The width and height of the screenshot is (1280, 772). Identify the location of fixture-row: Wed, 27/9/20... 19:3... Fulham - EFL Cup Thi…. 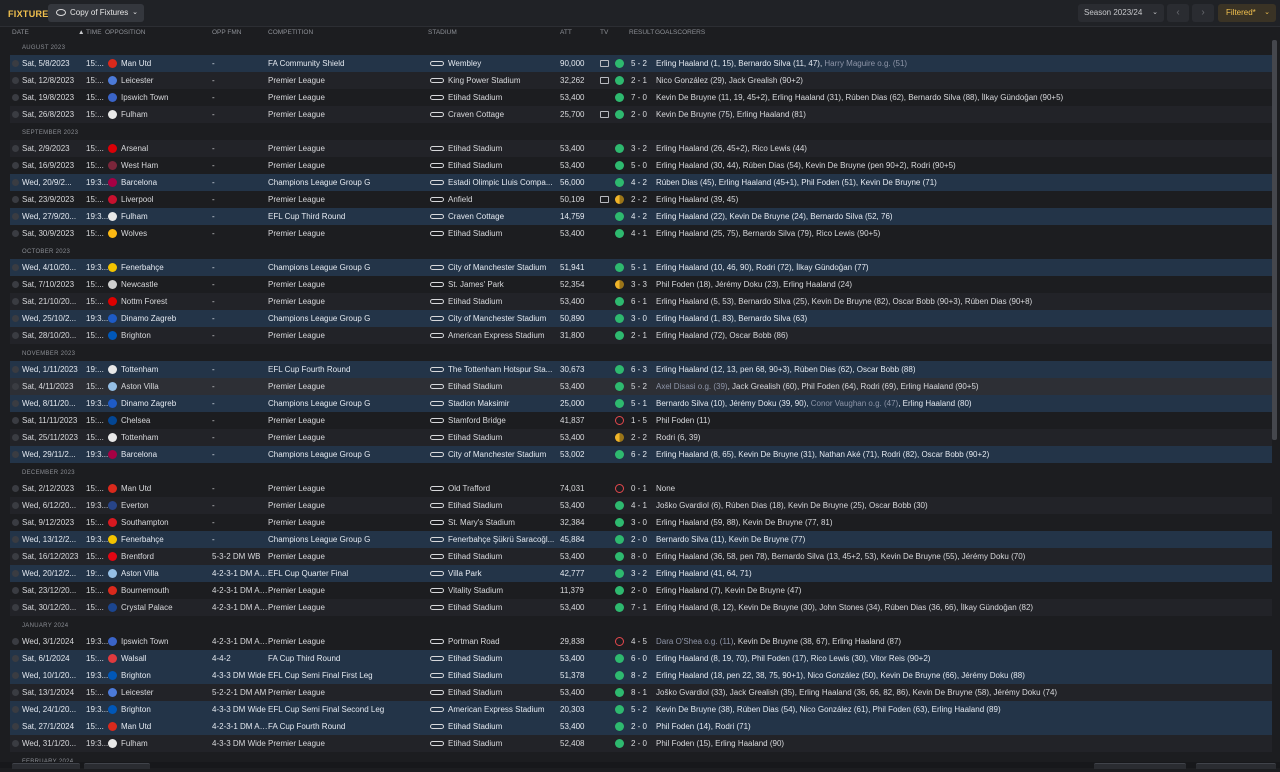
(641, 216).